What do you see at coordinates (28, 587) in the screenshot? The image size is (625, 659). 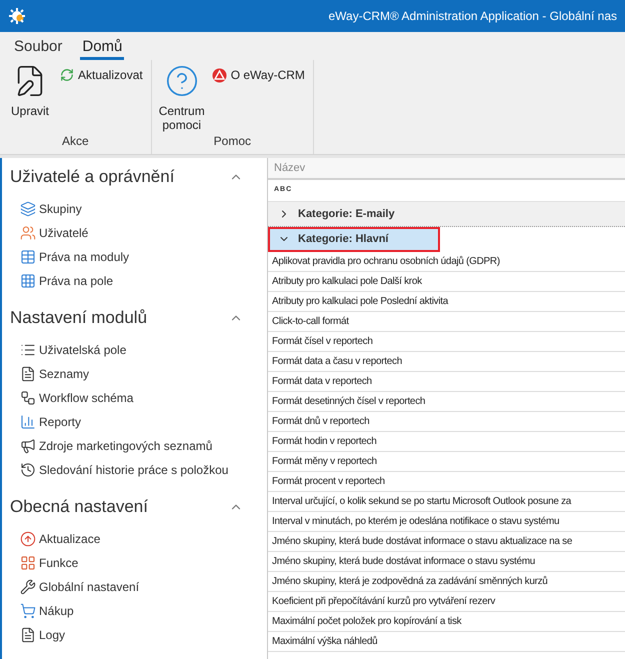 I see `tools-icon` at bounding box center [28, 587].